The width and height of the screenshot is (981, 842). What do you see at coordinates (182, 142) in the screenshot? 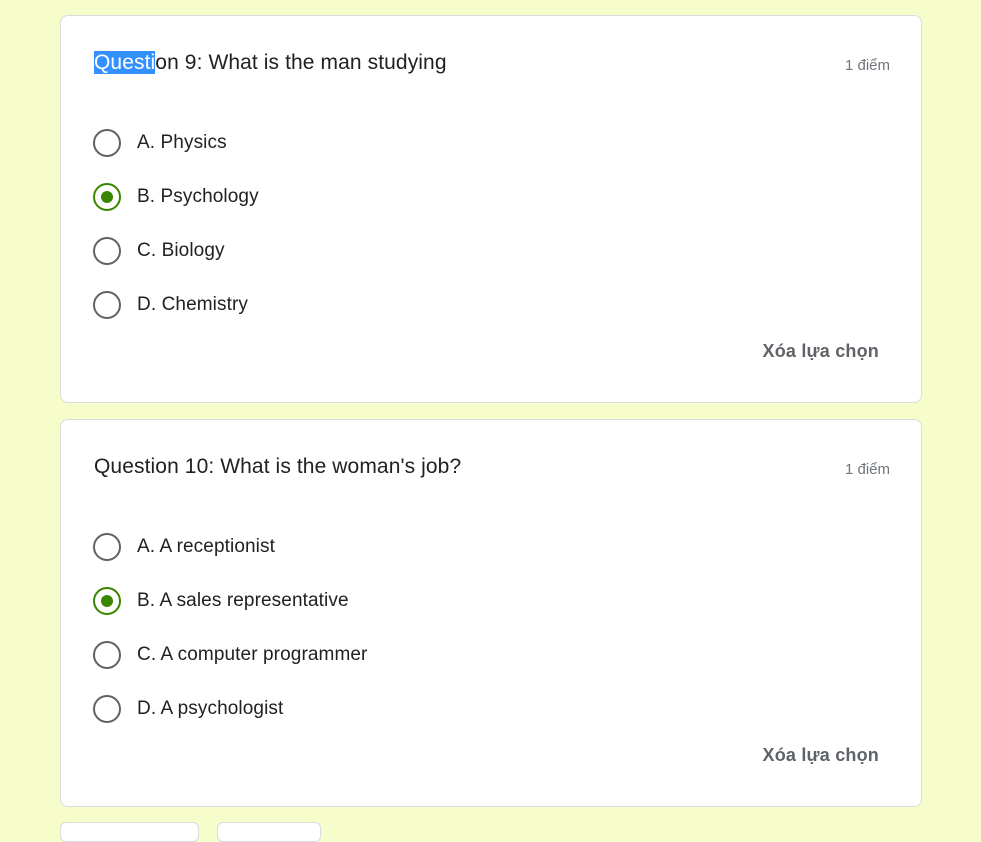
I see `option-label: A. Physics` at bounding box center [182, 142].